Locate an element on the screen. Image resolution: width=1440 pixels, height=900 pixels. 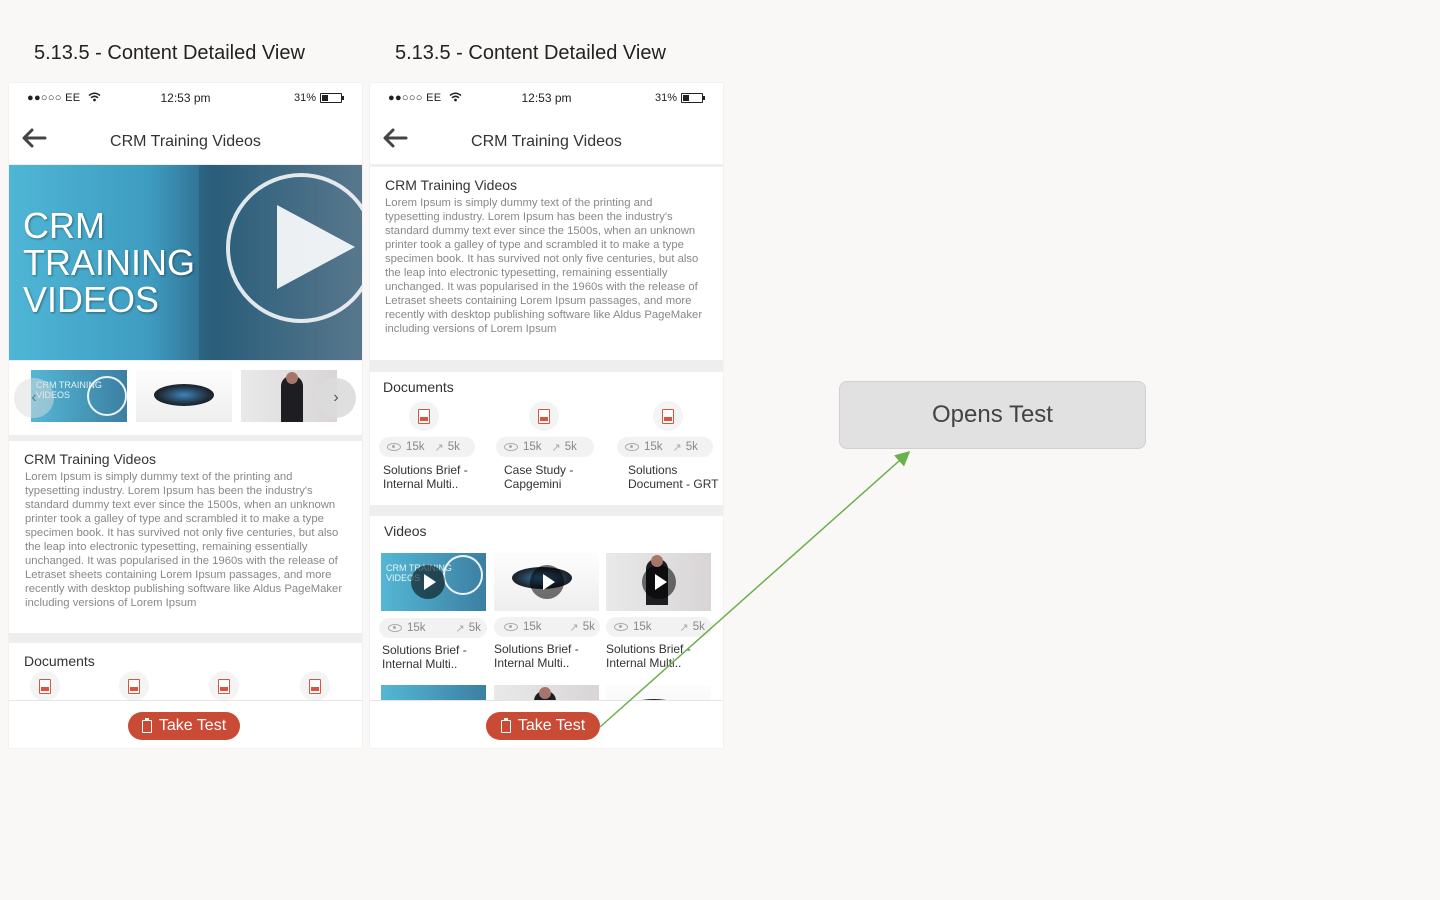
hero-video-player: CRM TRAINING VIDEOS is located at coordinates (185, 262).